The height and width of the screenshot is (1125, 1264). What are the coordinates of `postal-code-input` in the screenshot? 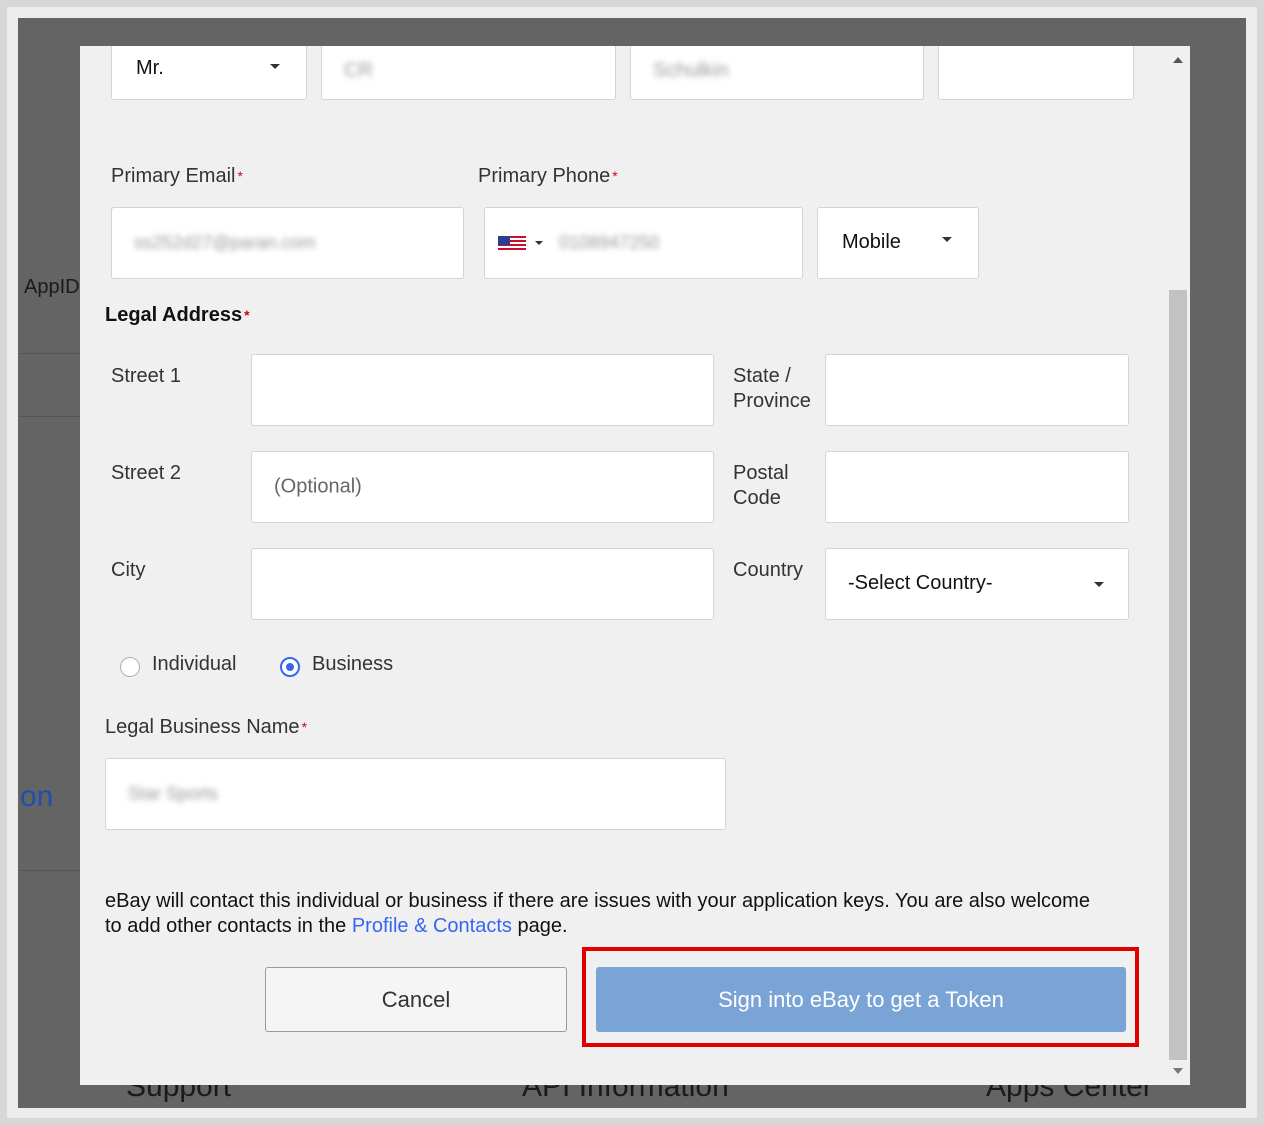 It's located at (977, 487).